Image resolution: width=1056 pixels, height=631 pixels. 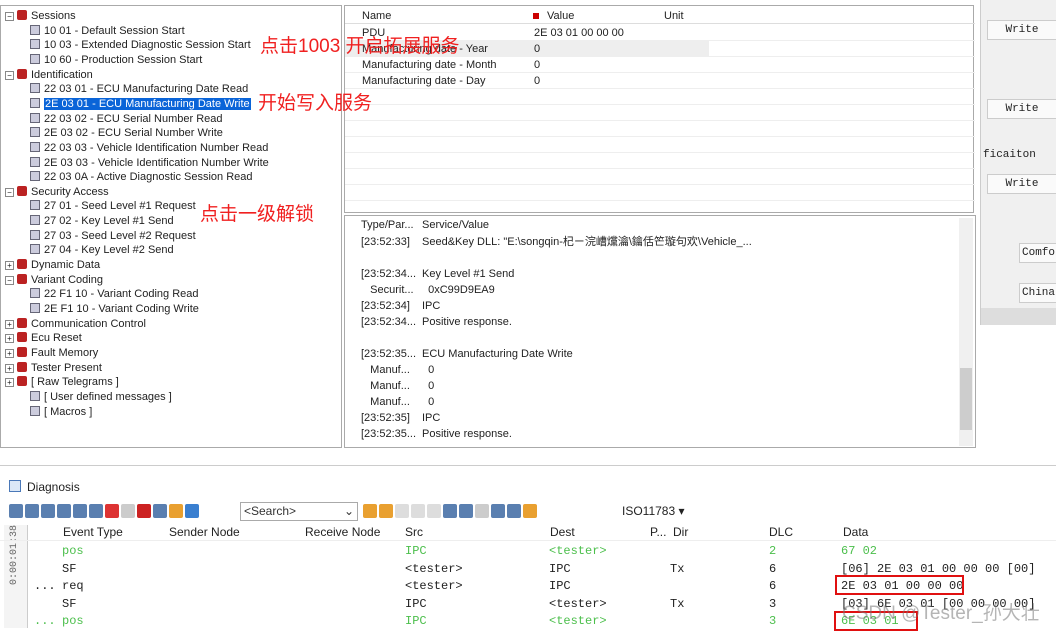 What do you see at coordinates (54, 280) in the screenshot?
I see `tree-item: − Variant Coding` at bounding box center [54, 280].